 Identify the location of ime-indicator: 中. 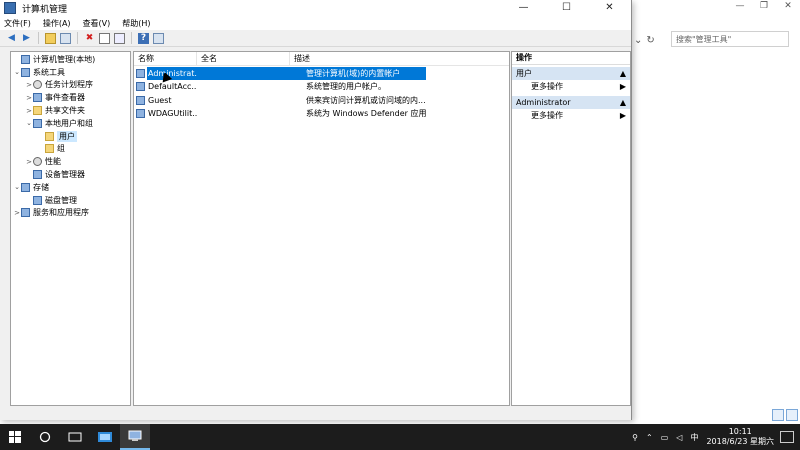
(694, 437).